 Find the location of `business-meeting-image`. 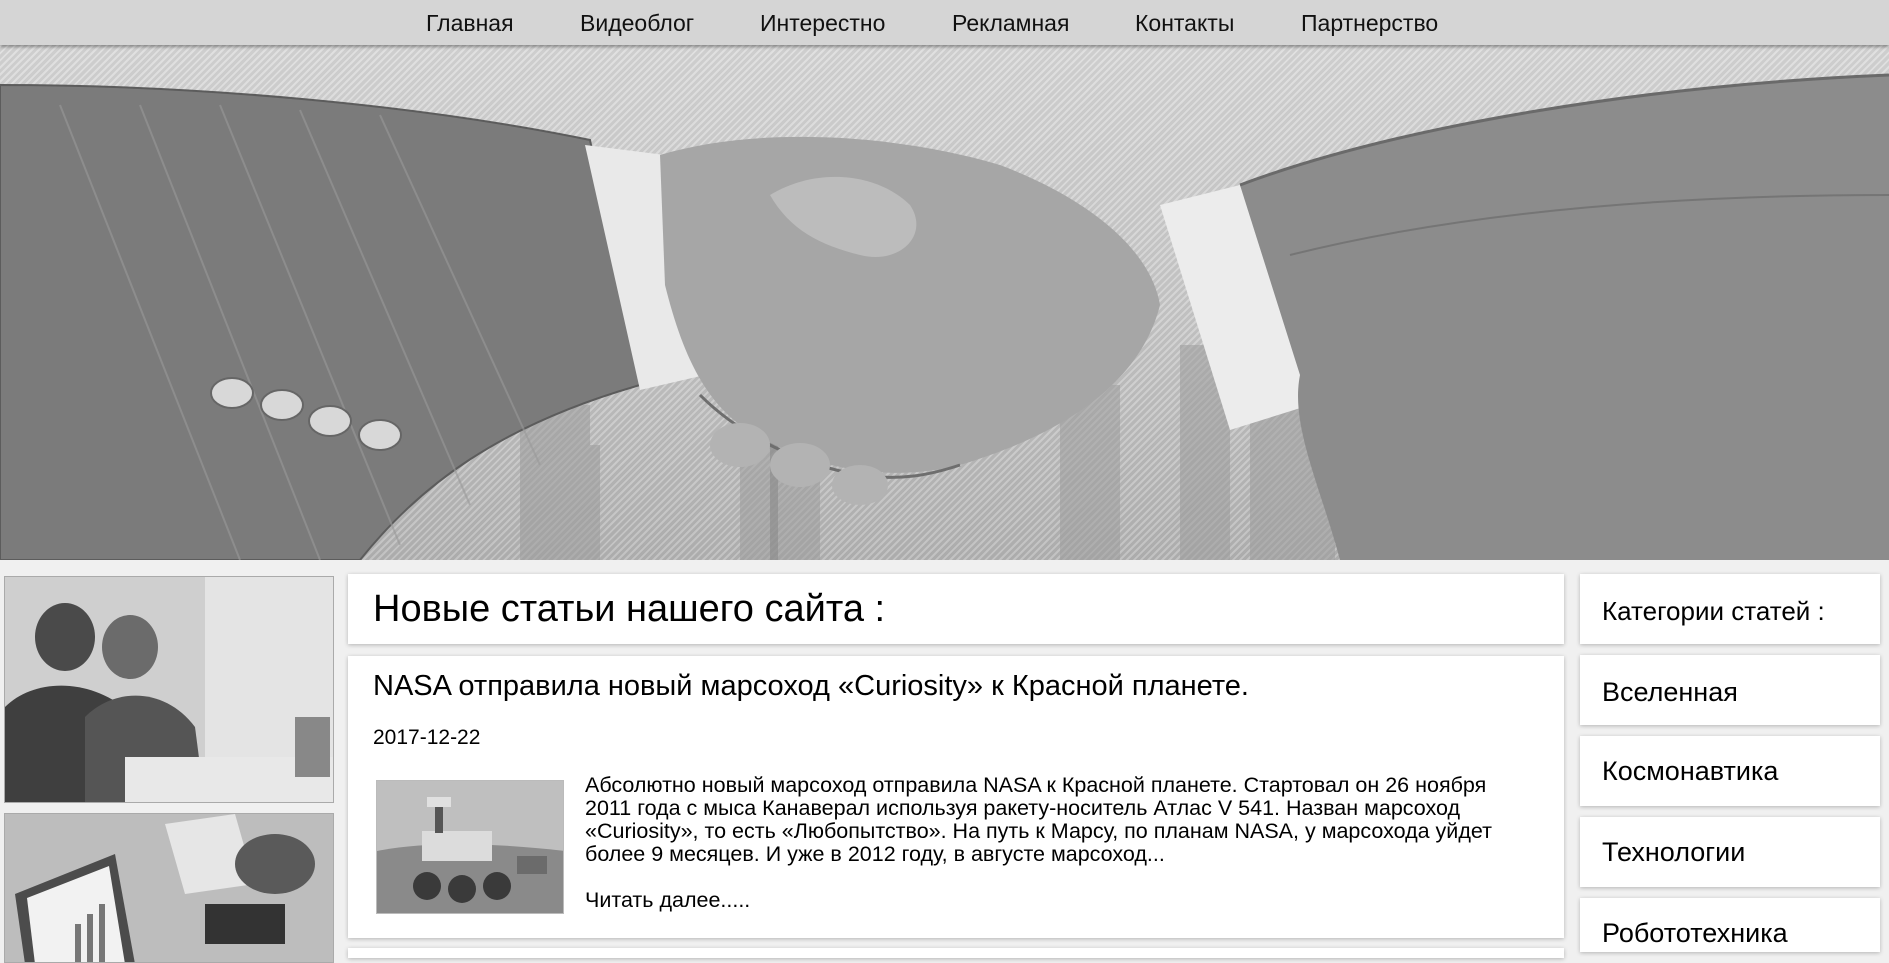

business-meeting-image is located at coordinates (169, 689).